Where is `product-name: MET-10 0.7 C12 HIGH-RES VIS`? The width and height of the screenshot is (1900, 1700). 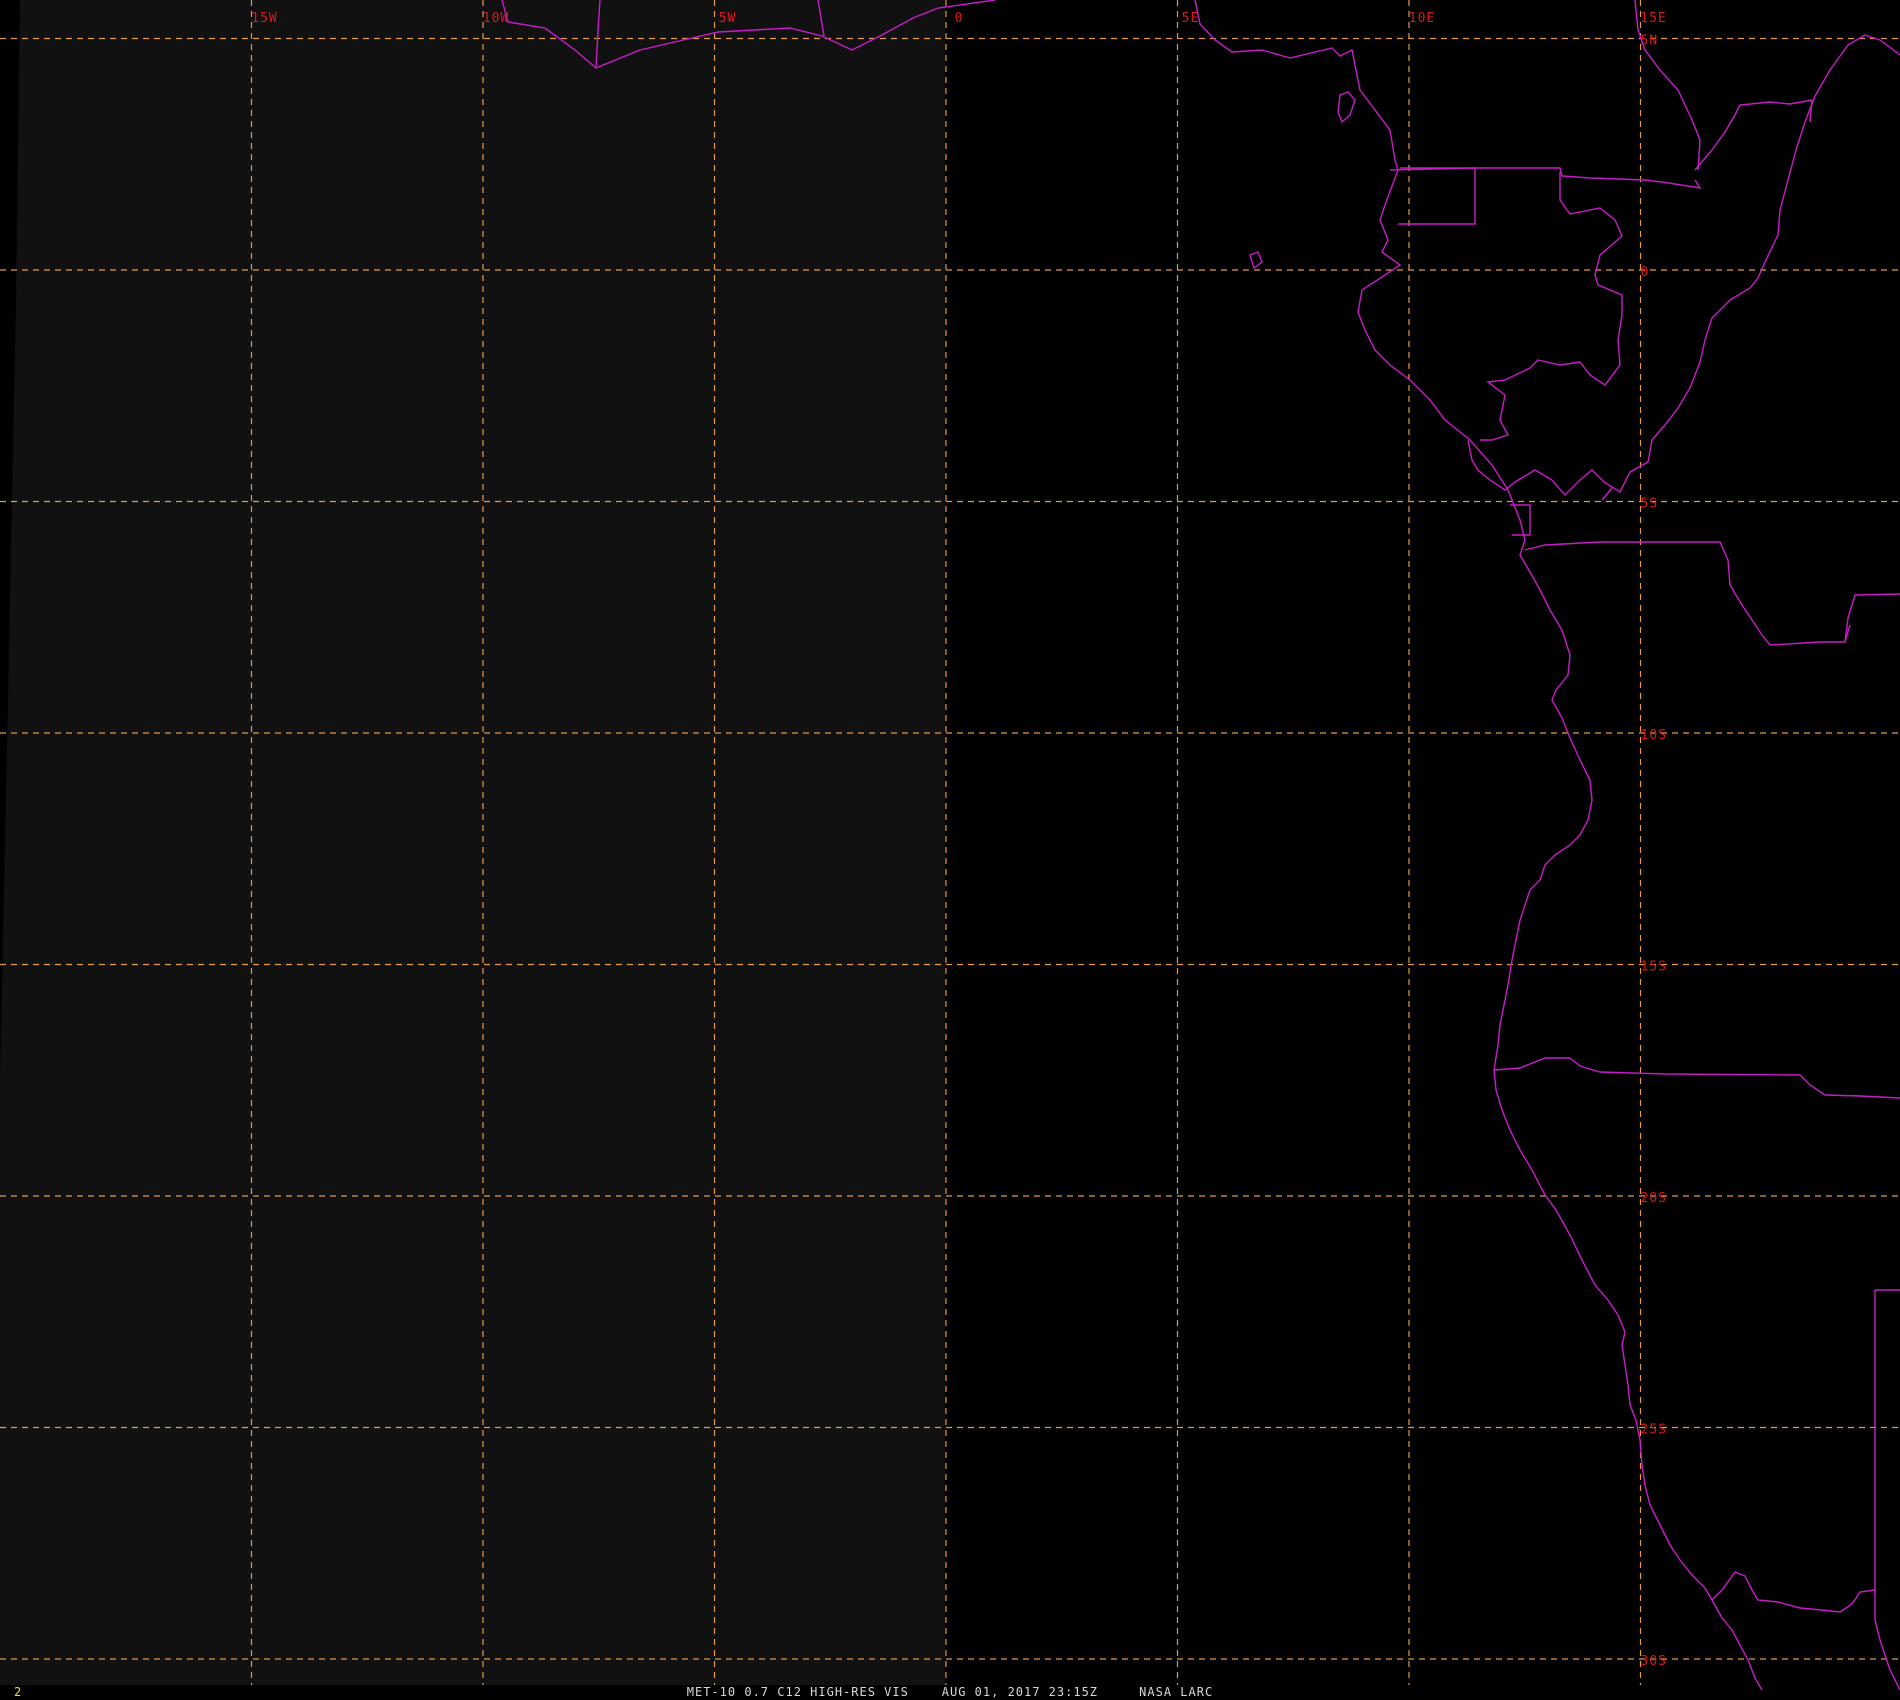
product-name: MET-10 0.7 C12 HIGH-RES VIS is located at coordinates (797, 1692).